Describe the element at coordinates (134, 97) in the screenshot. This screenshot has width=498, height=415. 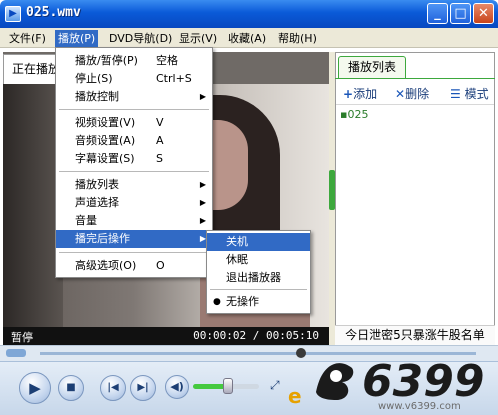
I see `menu-item-playback-control: 播放控制 ▶` at that location.